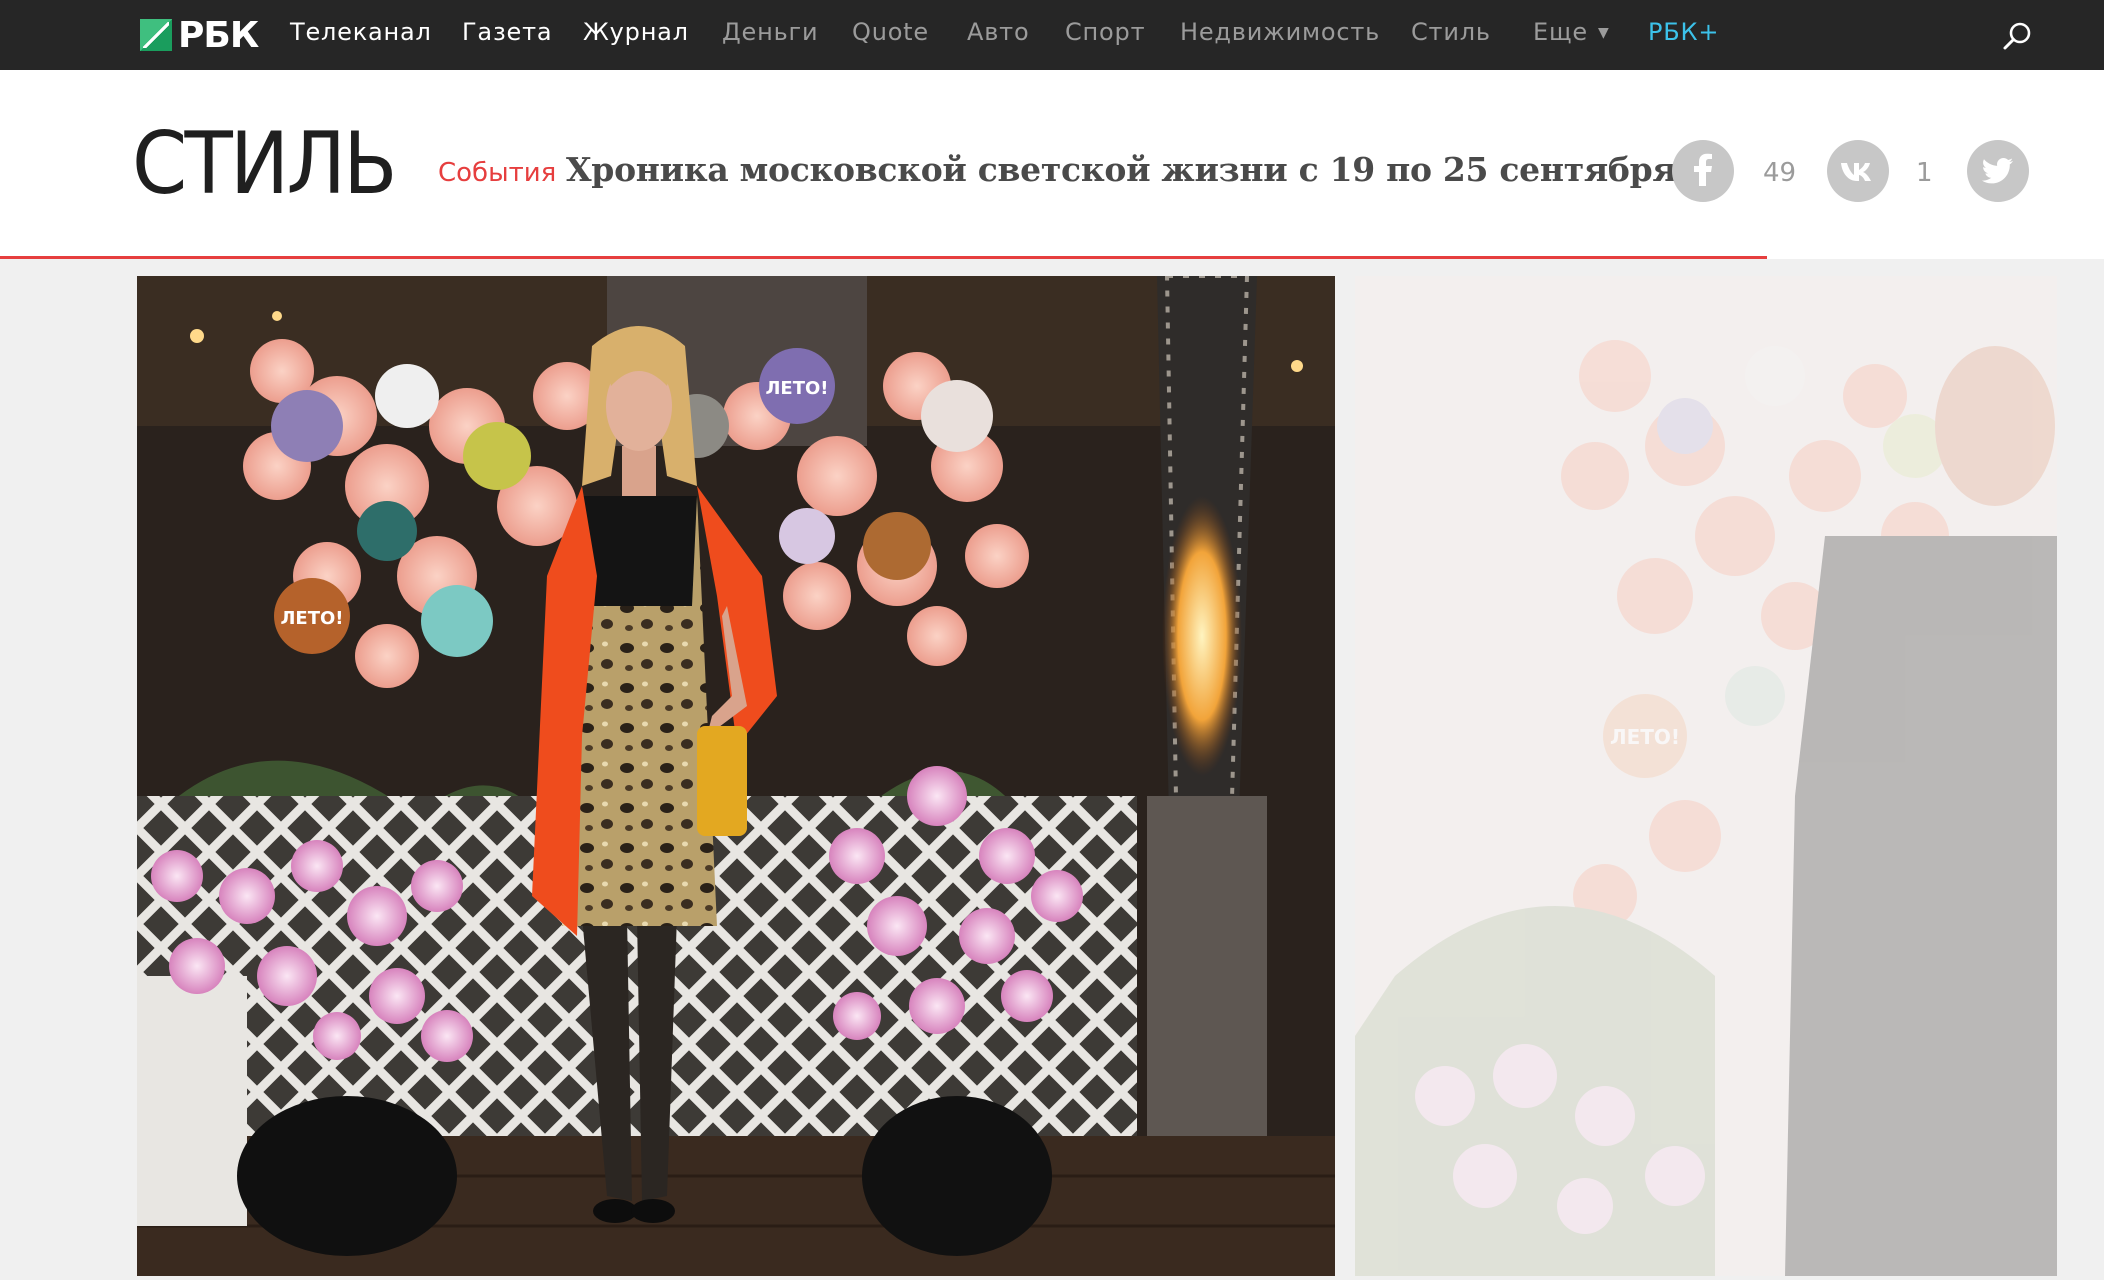 The width and height of the screenshot is (2104, 1280). I want to click on nav-item-eshche: Еще ▼, so click(1571, 32).